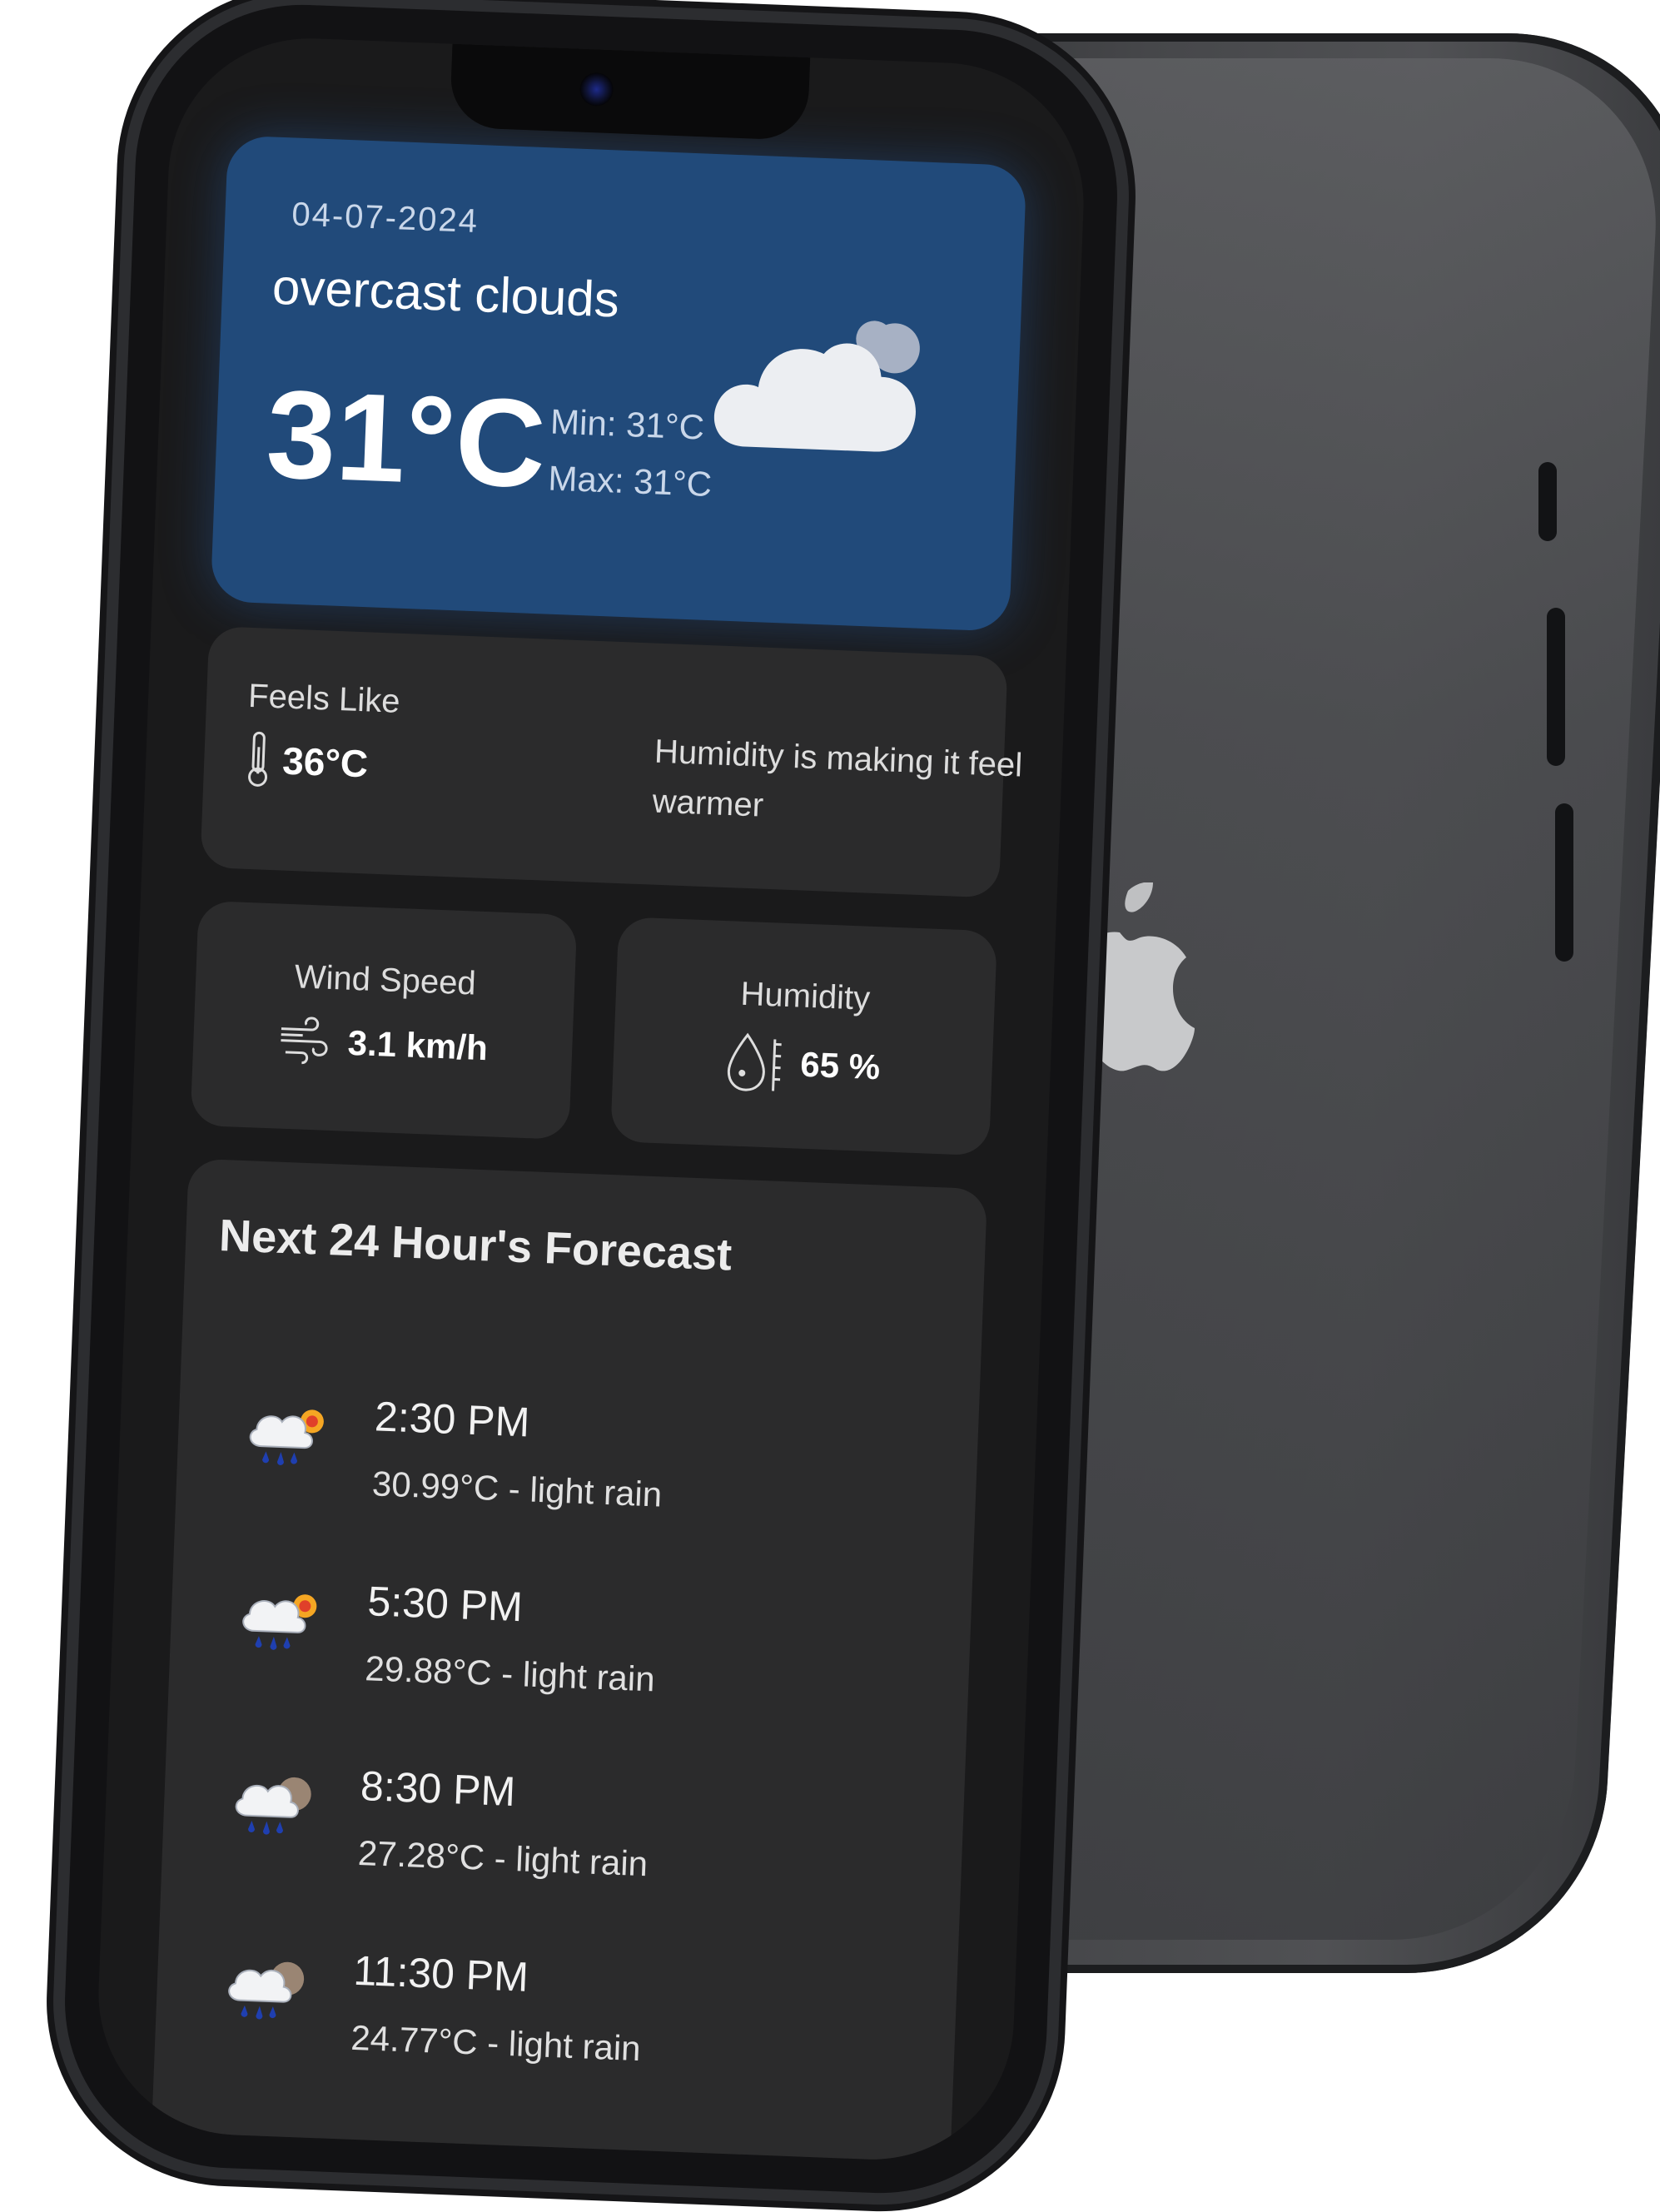 The height and width of the screenshot is (2212, 1660). Describe the element at coordinates (755, 1061) in the screenshot. I see `humidity-drop-icon` at that location.